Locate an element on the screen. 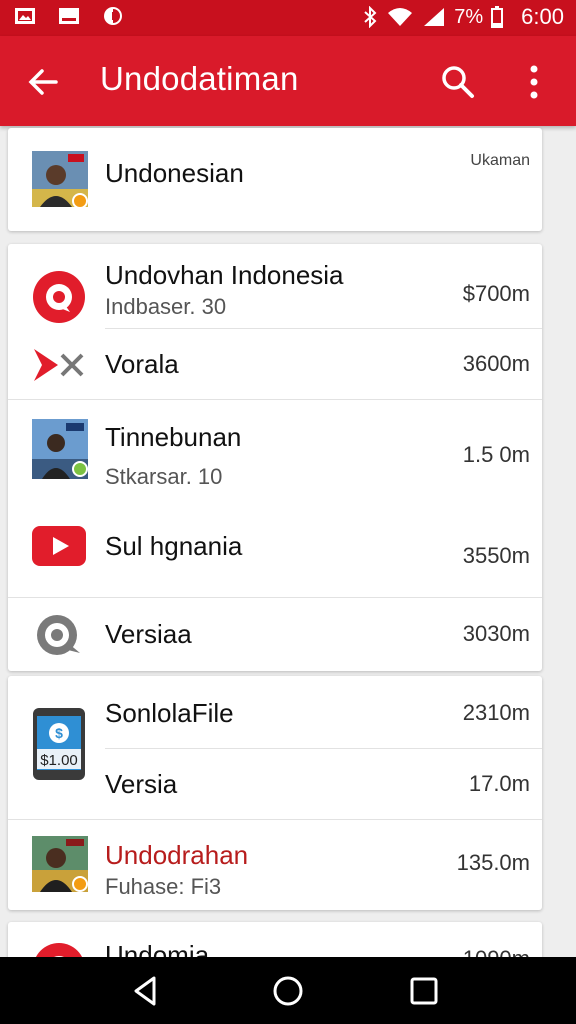 The width and height of the screenshot is (576, 1024). arrow-back-icon is located at coordinates (44, 82).